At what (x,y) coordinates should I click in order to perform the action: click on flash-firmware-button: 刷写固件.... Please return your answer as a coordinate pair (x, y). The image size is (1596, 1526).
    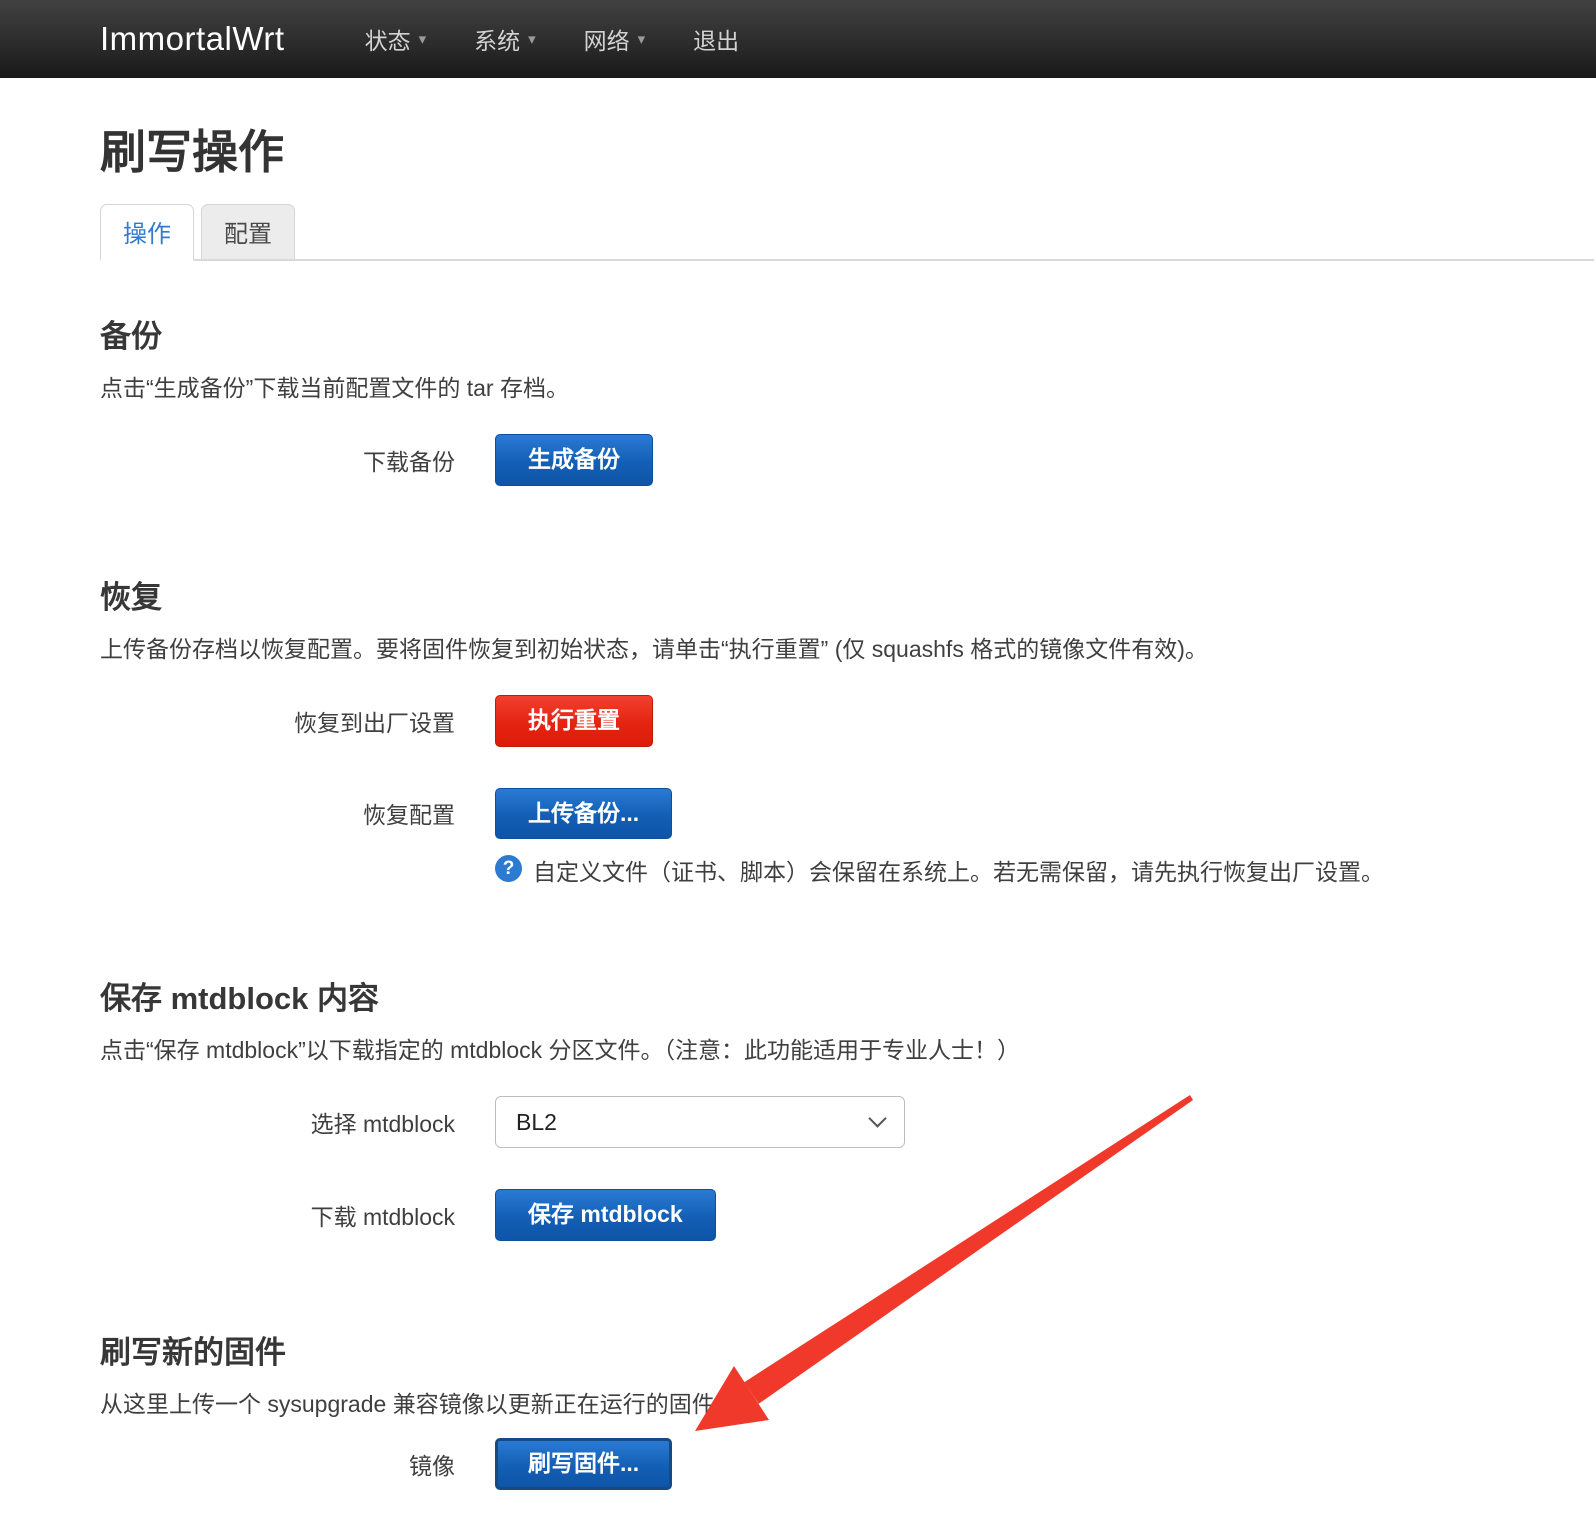
    Looking at the image, I should click on (584, 1464).